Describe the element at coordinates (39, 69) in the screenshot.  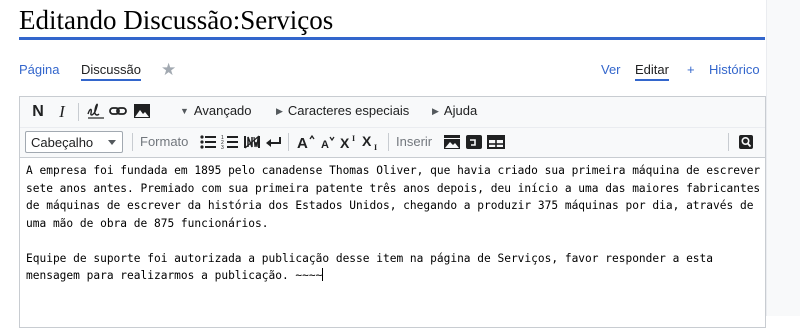
I see `tab-page: Página` at that location.